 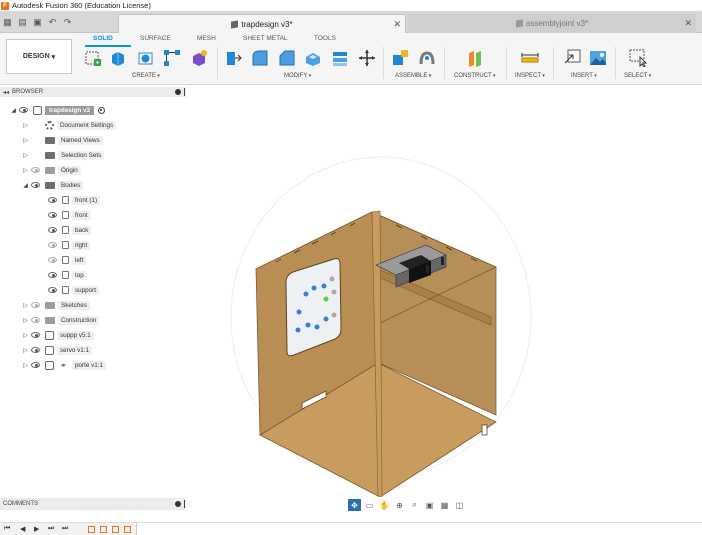 I want to click on browser-body-front: front, so click(x=68, y=215).